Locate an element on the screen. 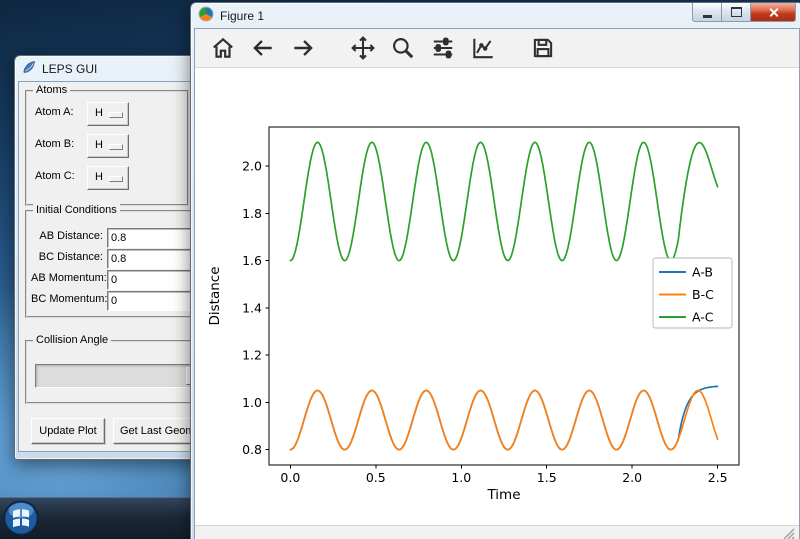 This screenshot has height=539, width=800. save-button is located at coordinates (543, 48).